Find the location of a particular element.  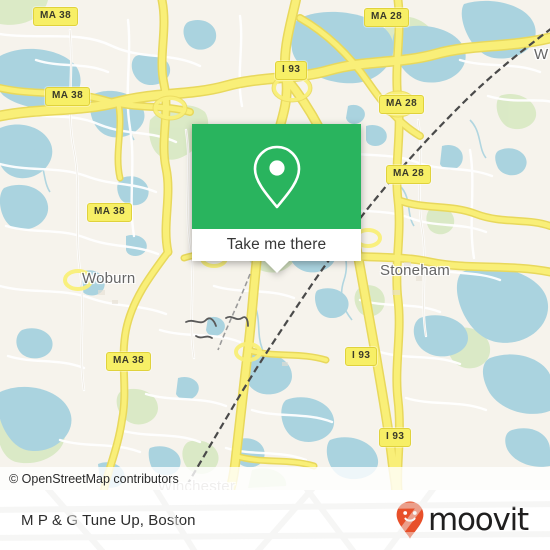

moovit-pin-smile-icon is located at coordinates (410, 520).